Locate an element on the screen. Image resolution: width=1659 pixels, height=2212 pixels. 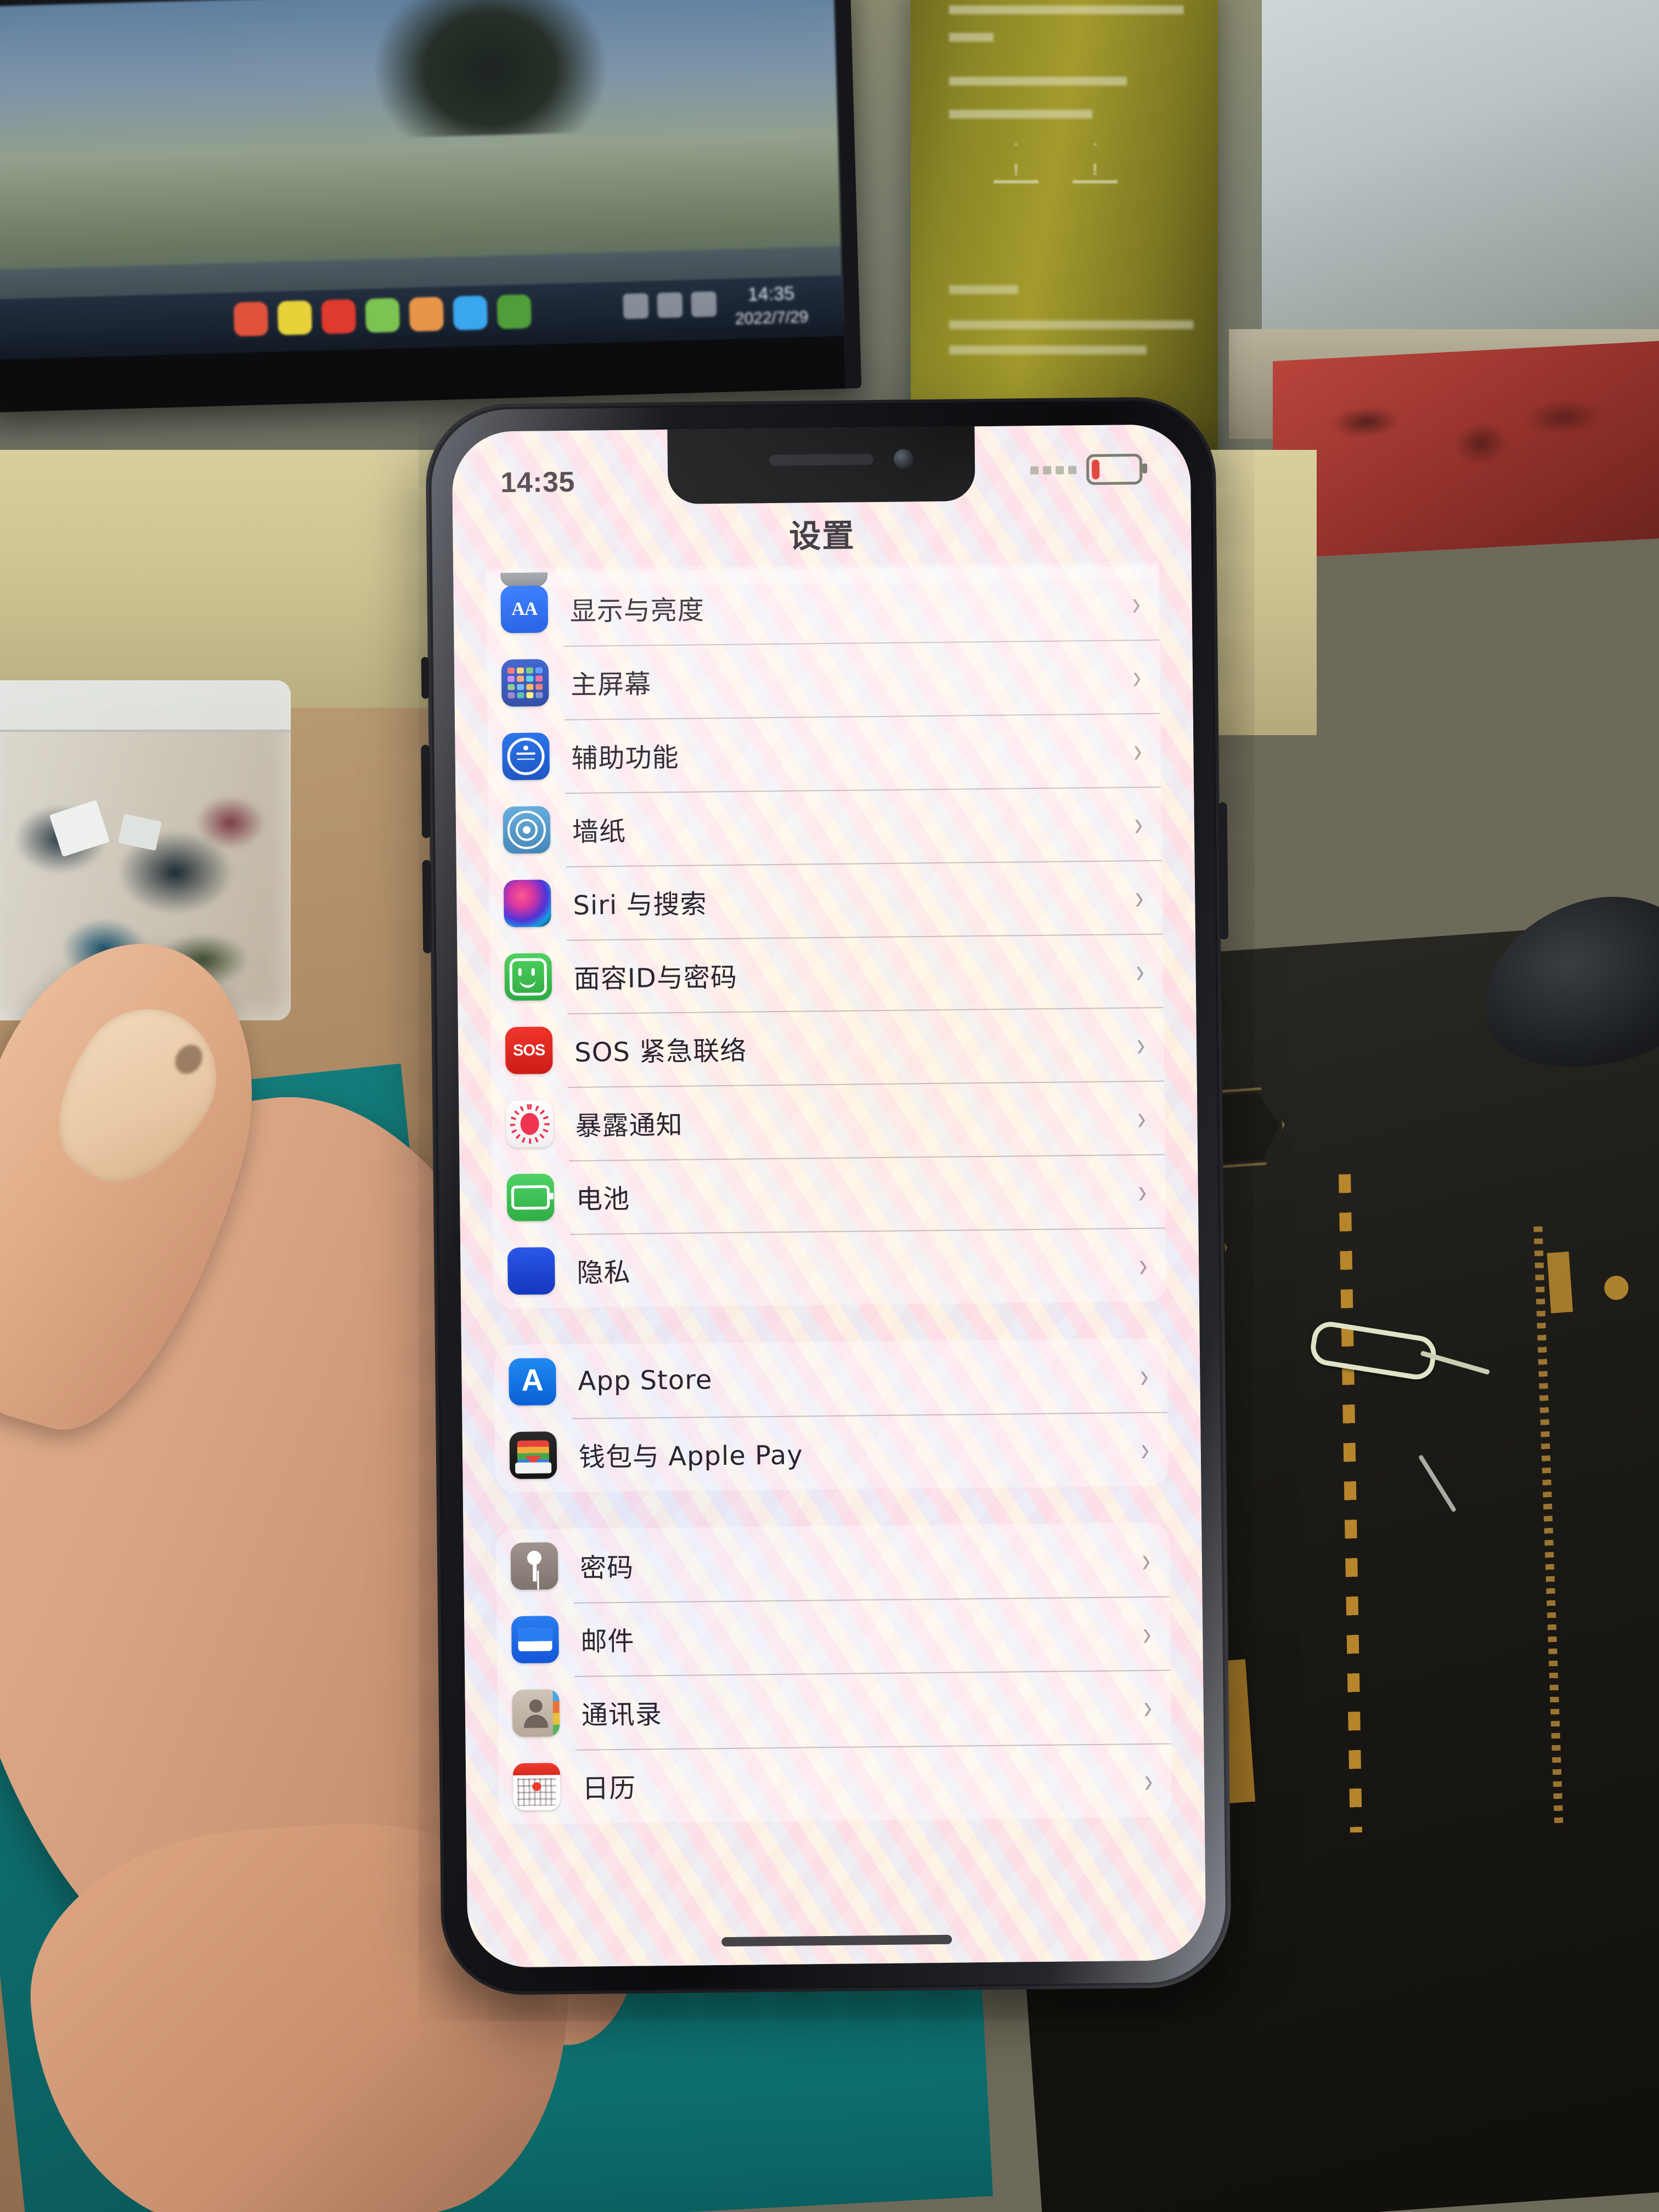
volume-down-button is located at coordinates (427, 907).